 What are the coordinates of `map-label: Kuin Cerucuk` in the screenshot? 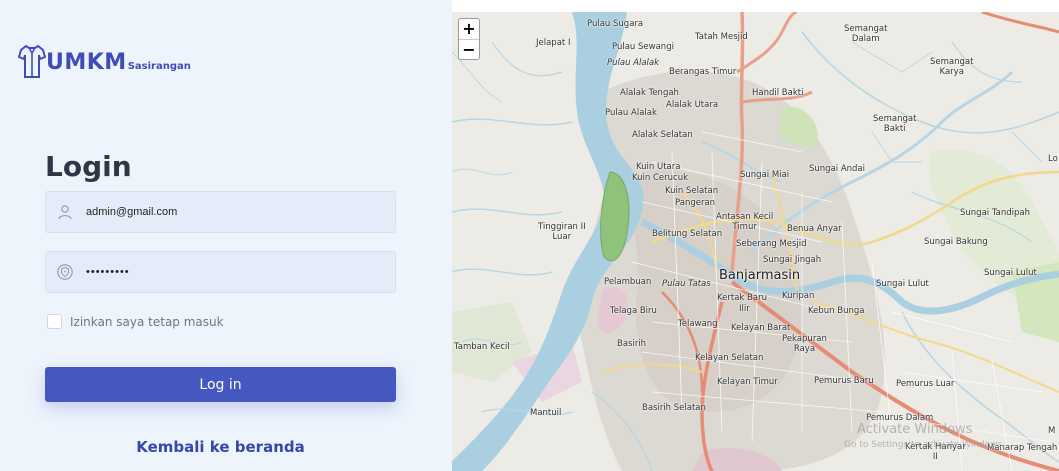 It's located at (660, 178).